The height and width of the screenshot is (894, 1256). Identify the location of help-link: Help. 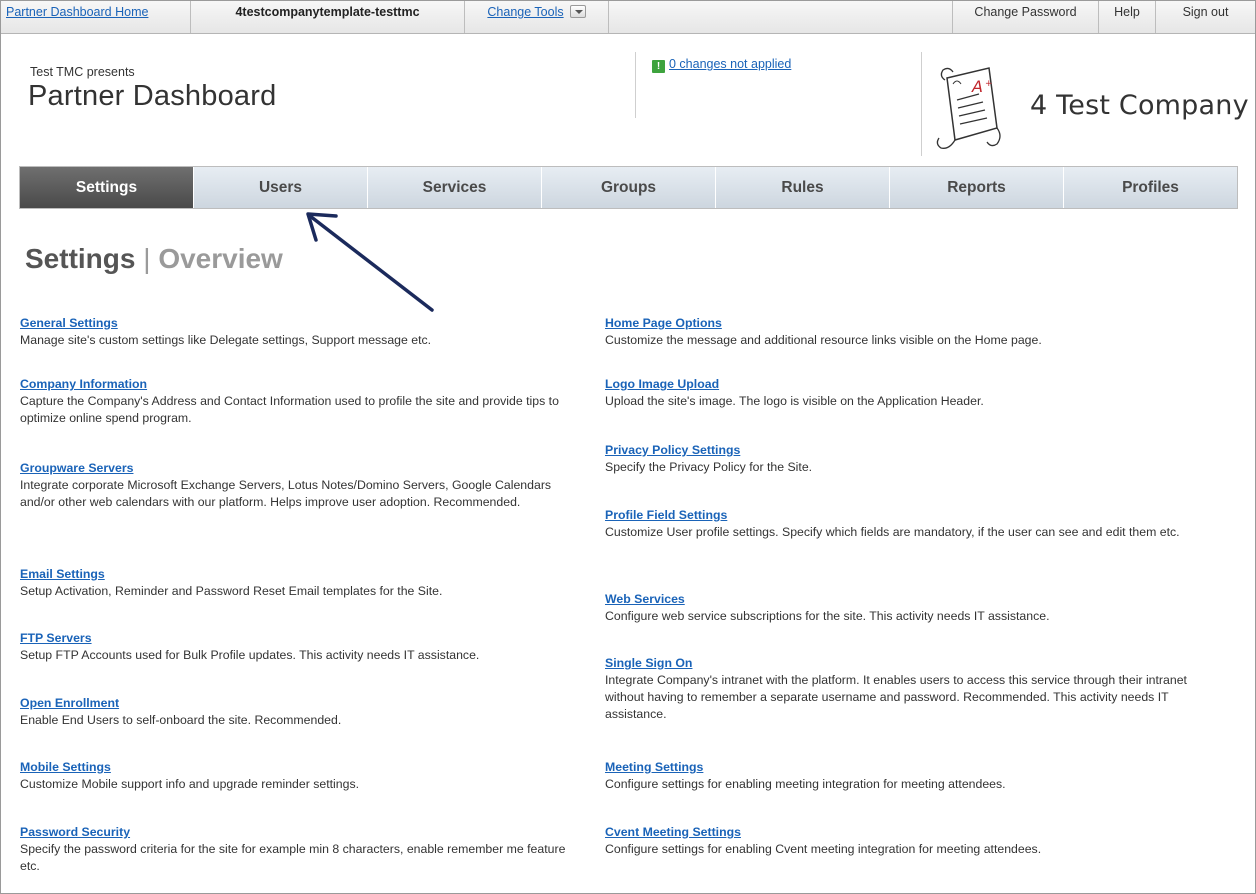
(1127, 17).